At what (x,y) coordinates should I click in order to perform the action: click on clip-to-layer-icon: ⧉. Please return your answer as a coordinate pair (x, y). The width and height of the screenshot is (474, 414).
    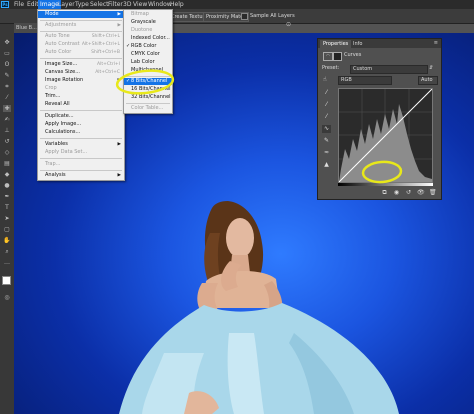
    Looking at the image, I should click on (384, 192).